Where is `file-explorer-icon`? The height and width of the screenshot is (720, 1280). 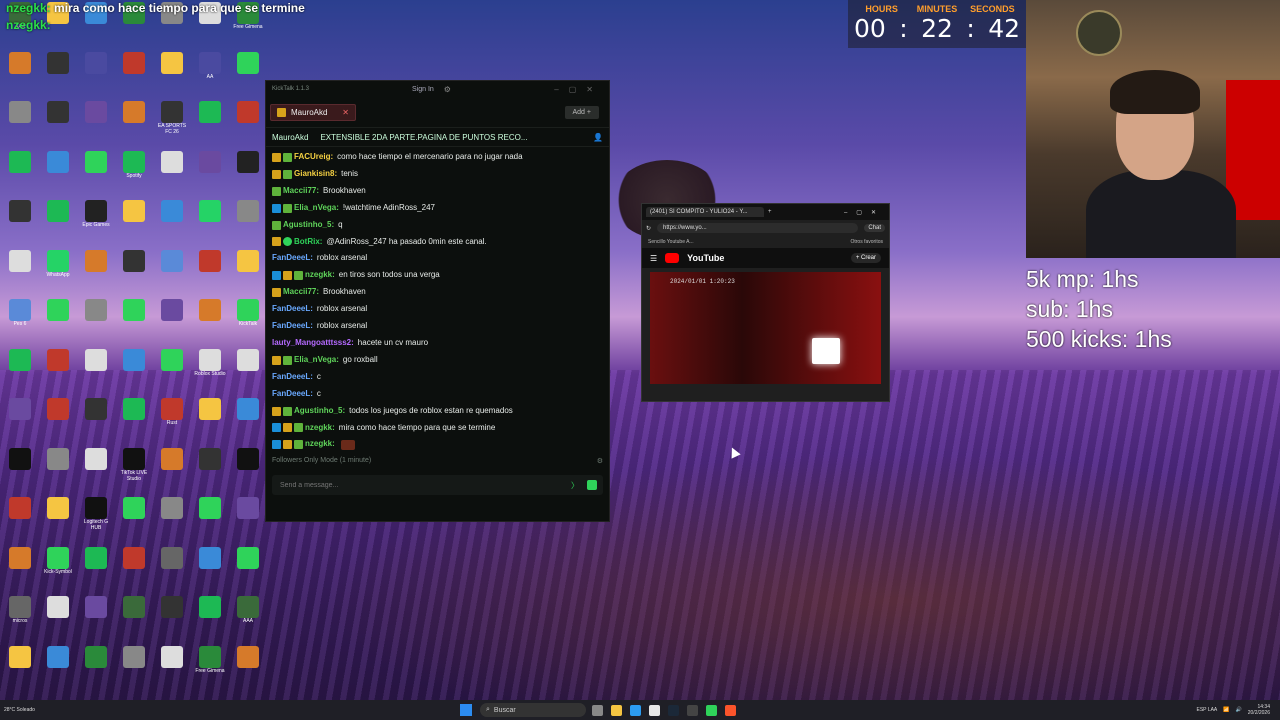 file-explorer-icon is located at coordinates (616, 710).